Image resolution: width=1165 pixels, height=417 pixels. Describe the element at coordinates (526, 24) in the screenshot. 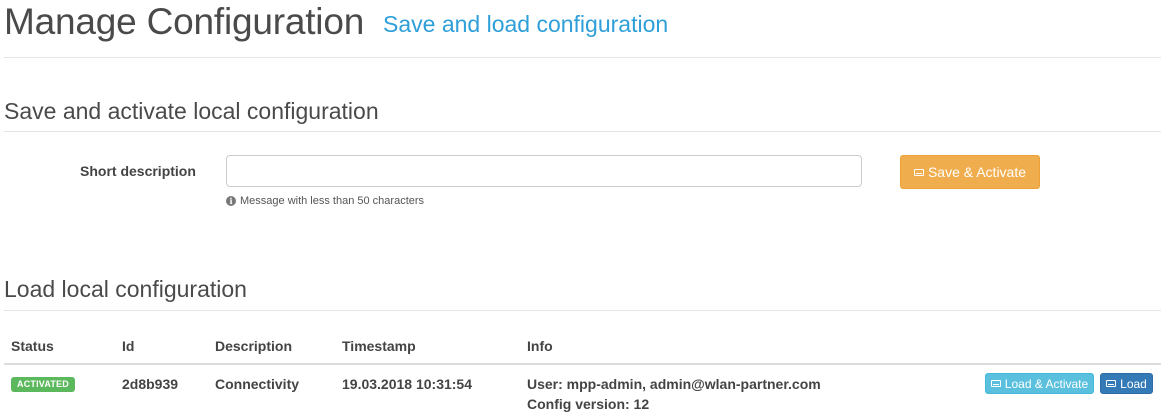

I see `page-subtitle: Save and load configuration` at that location.